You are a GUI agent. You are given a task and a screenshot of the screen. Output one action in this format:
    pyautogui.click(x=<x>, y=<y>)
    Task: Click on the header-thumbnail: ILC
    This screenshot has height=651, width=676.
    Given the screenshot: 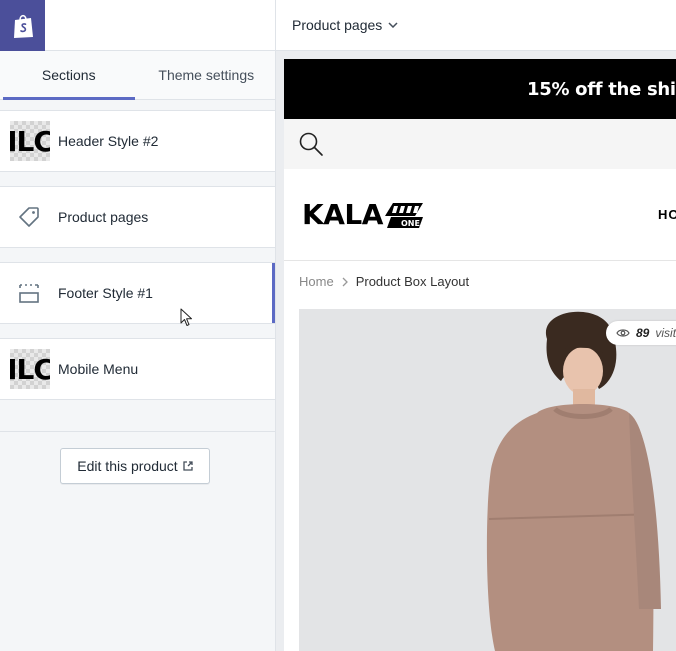 What is the action you would take?
    pyautogui.click(x=30, y=141)
    